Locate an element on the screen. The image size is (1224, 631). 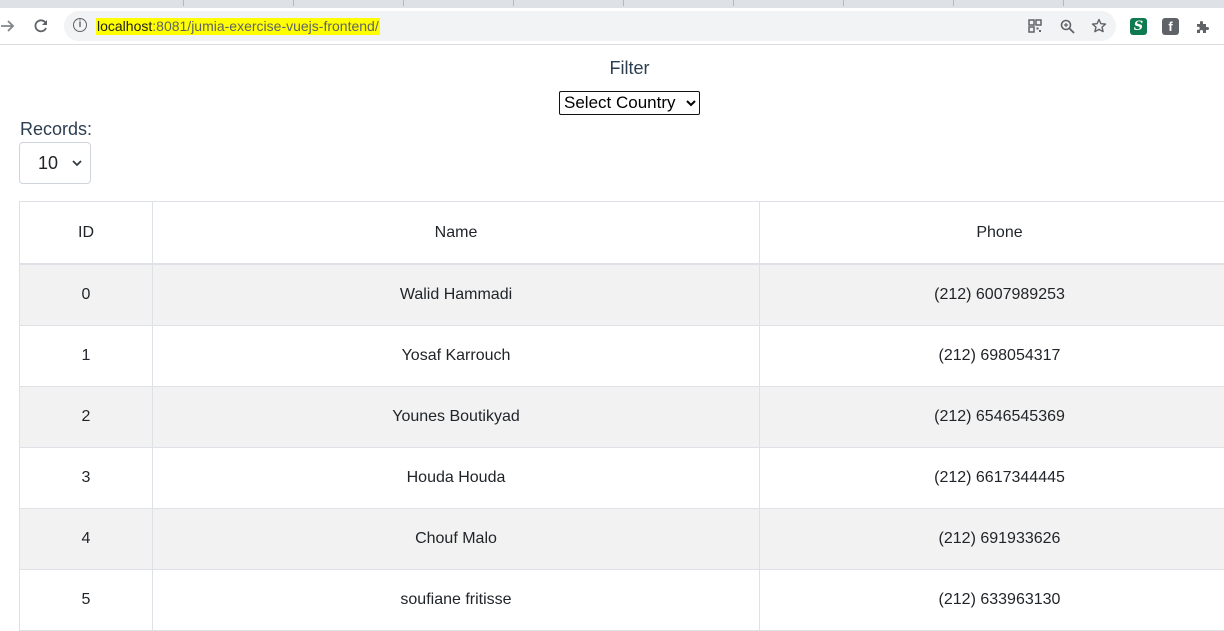
cell-phone: (212) 6546545369 is located at coordinates (992, 417).